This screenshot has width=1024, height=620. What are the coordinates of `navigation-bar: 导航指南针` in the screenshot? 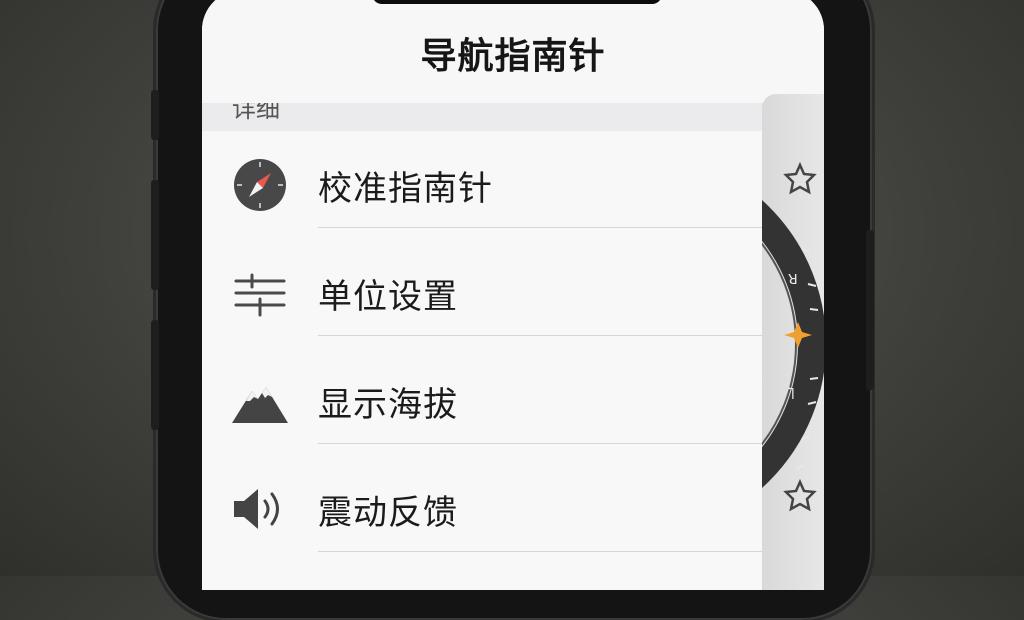 It's located at (513, 51).